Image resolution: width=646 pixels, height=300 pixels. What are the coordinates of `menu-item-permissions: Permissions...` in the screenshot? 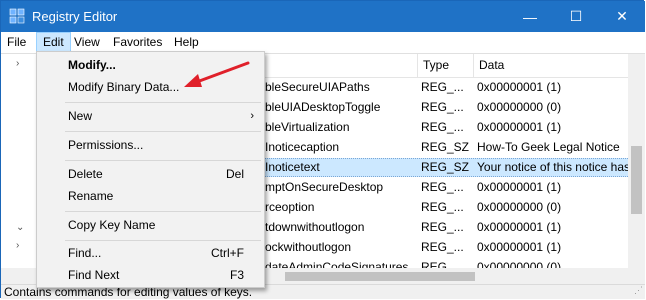 It's located at (150, 145).